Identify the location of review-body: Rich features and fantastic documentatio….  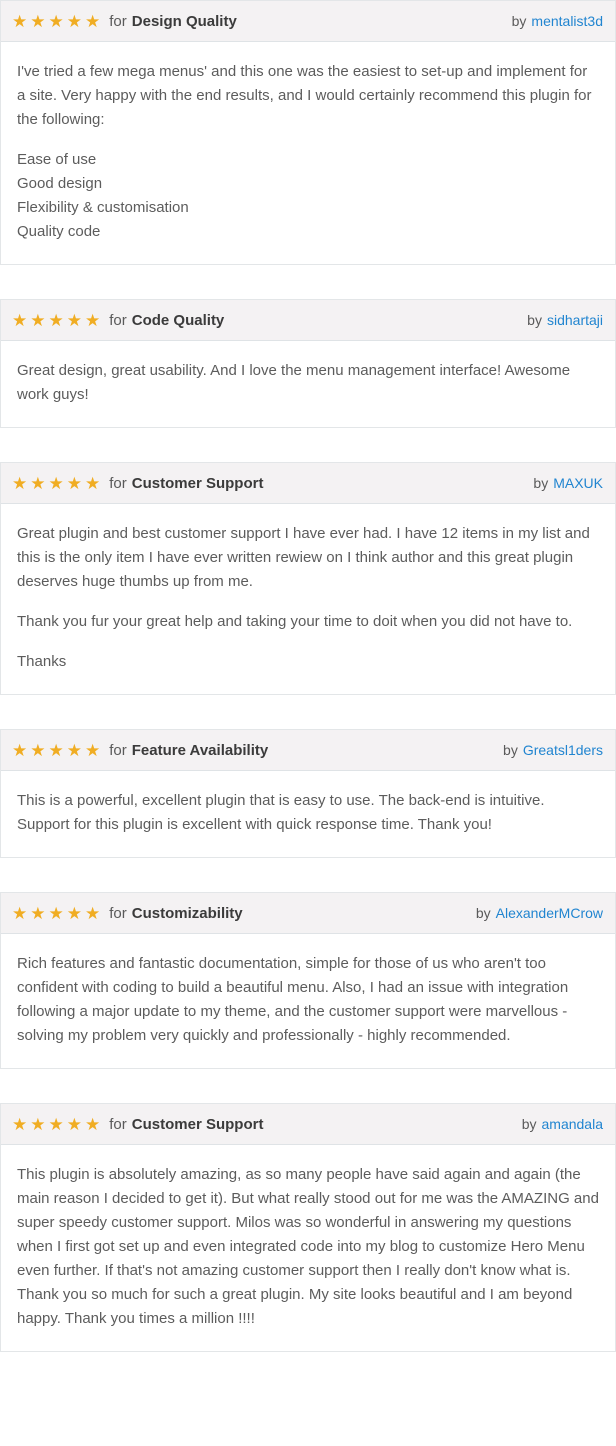
(308, 1001).